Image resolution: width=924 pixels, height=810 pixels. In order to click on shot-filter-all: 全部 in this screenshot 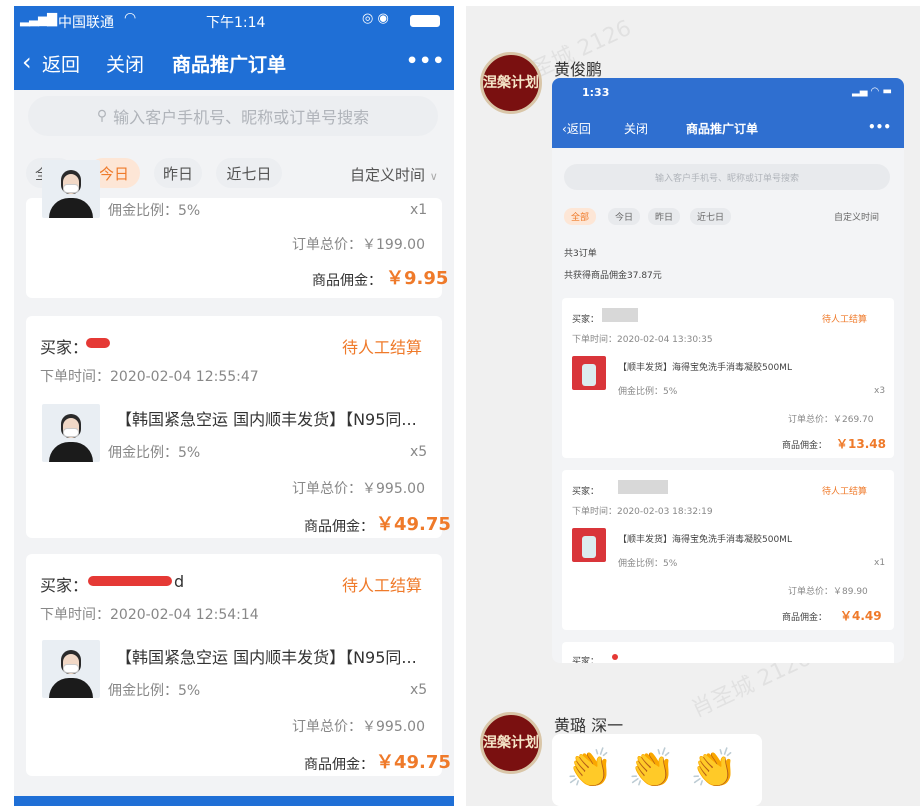, I will do `click(580, 216)`.